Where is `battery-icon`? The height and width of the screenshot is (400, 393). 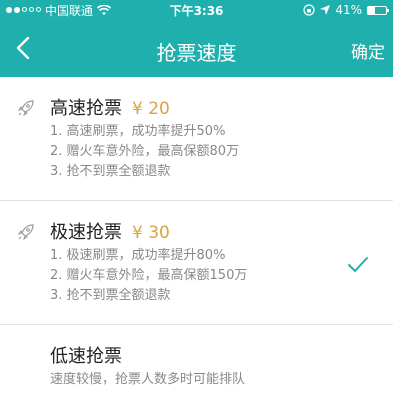
battery-icon is located at coordinates (378, 10).